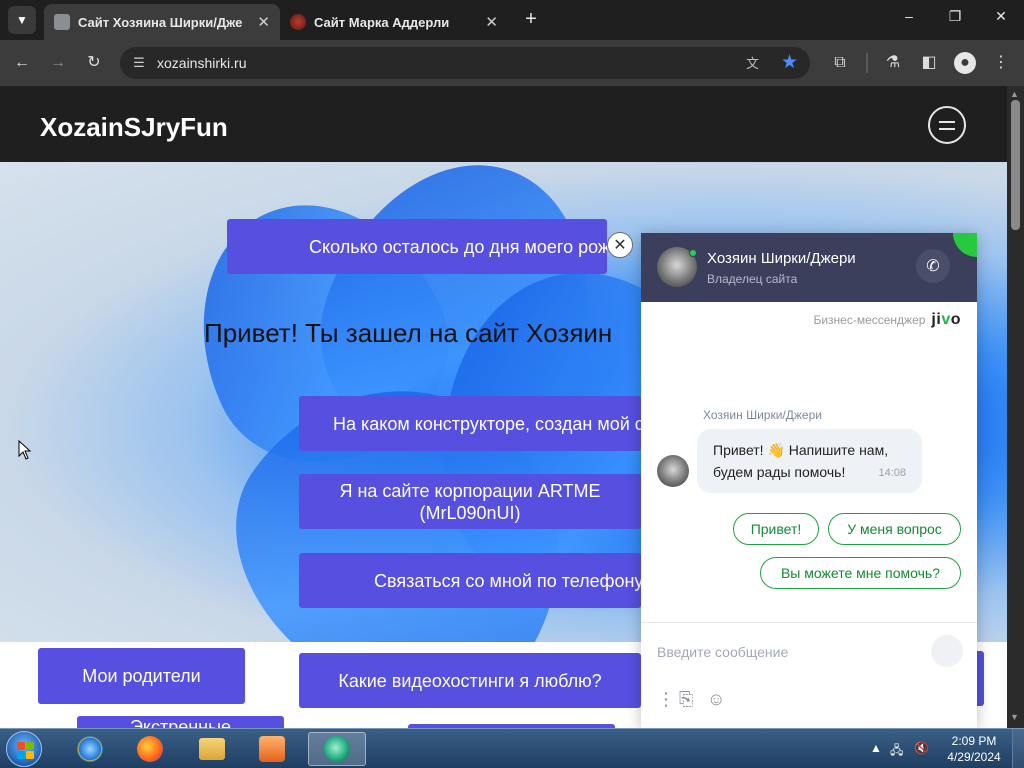  What do you see at coordinates (909, 16) in the screenshot?
I see `minimize-button: –` at bounding box center [909, 16].